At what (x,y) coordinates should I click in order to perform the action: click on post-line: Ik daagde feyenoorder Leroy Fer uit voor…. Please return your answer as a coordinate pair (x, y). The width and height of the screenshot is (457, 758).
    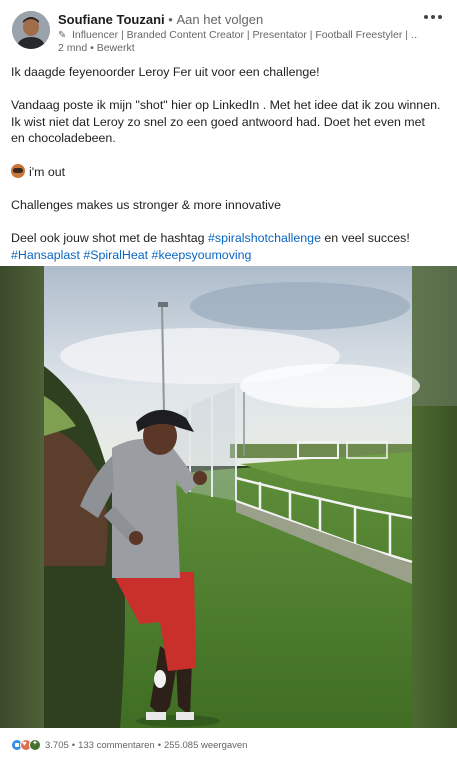
    Looking at the image, I should click on (165, 72).